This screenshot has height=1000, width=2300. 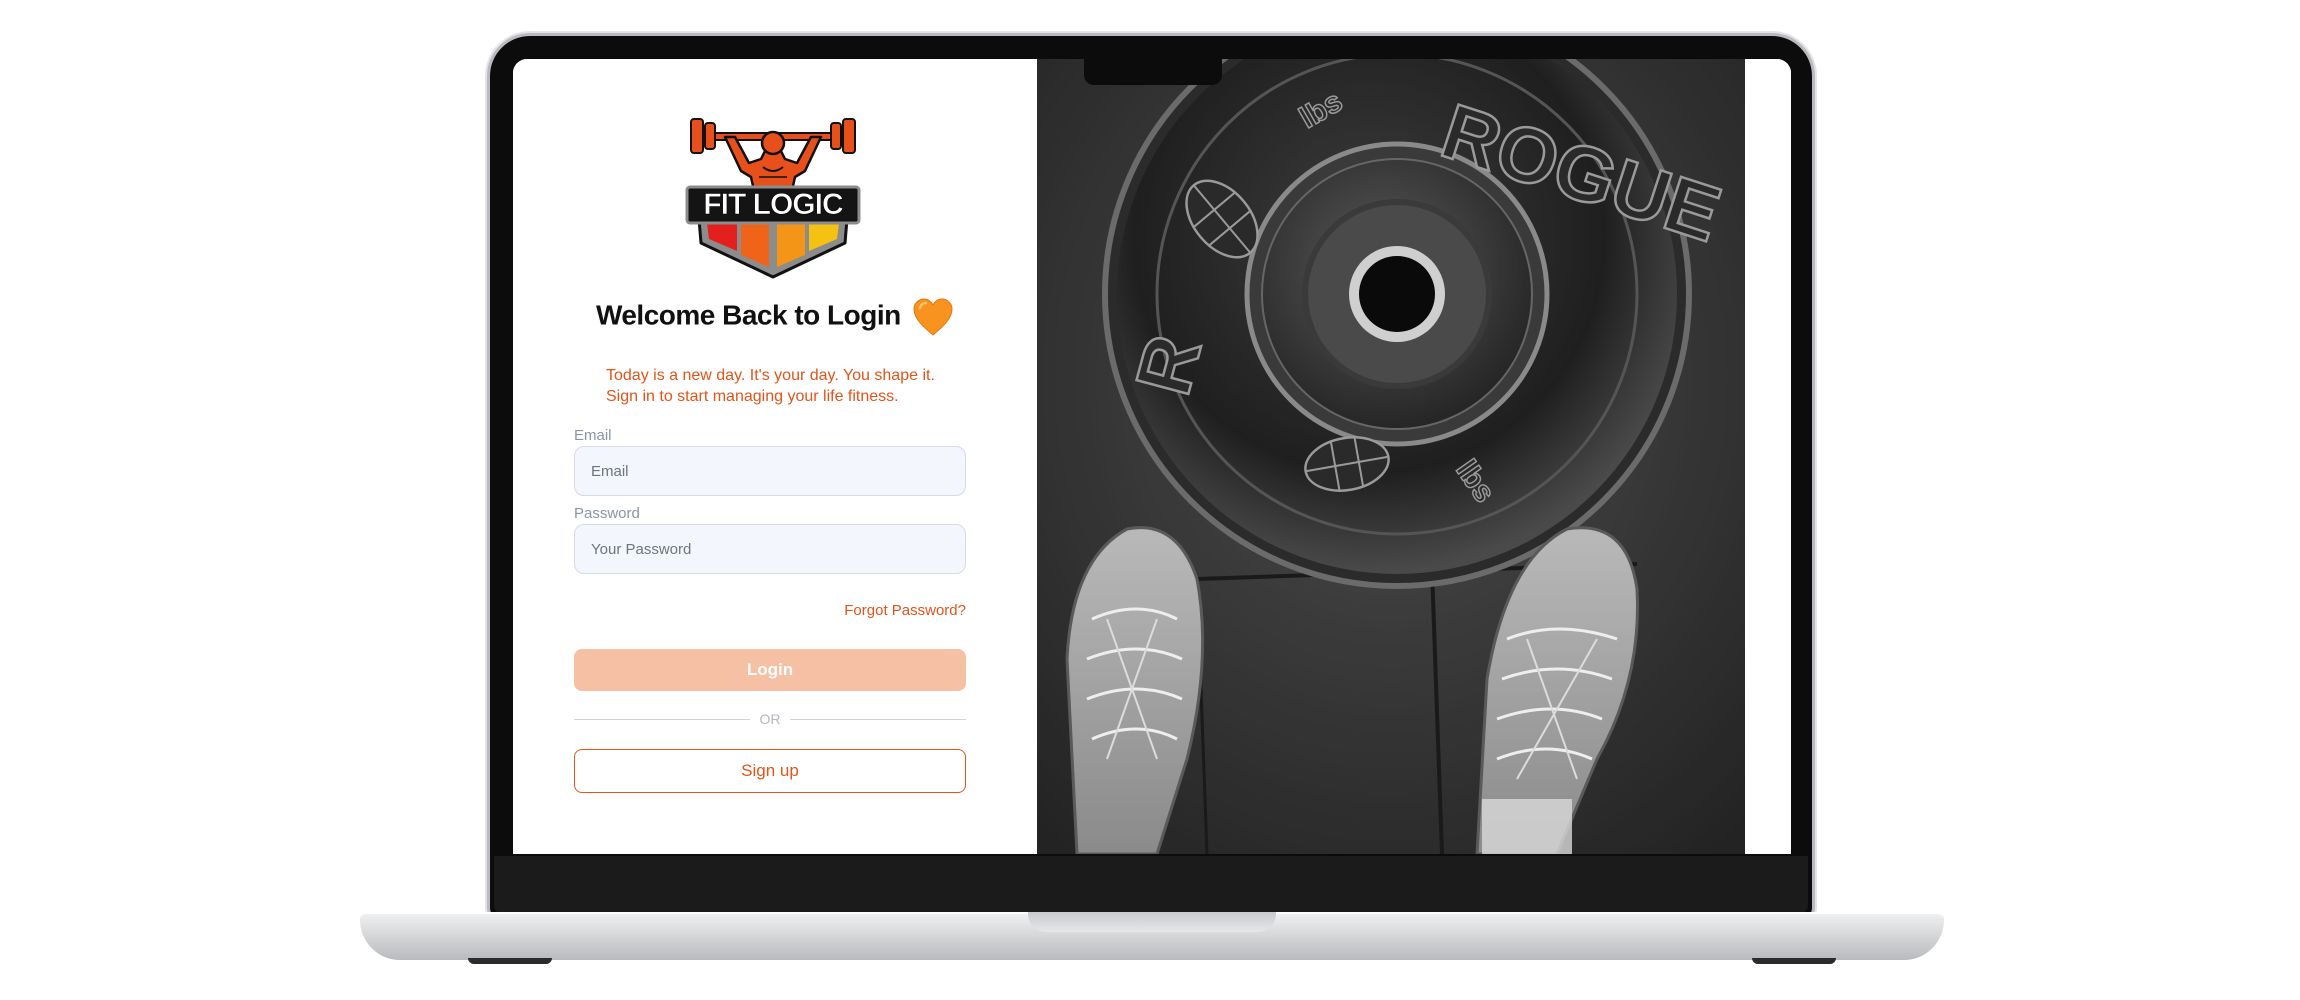 What do you see at coordinates (1151, 886) in the screenshot?
I see `laptop-chin` at bounding box center [1151, 886].